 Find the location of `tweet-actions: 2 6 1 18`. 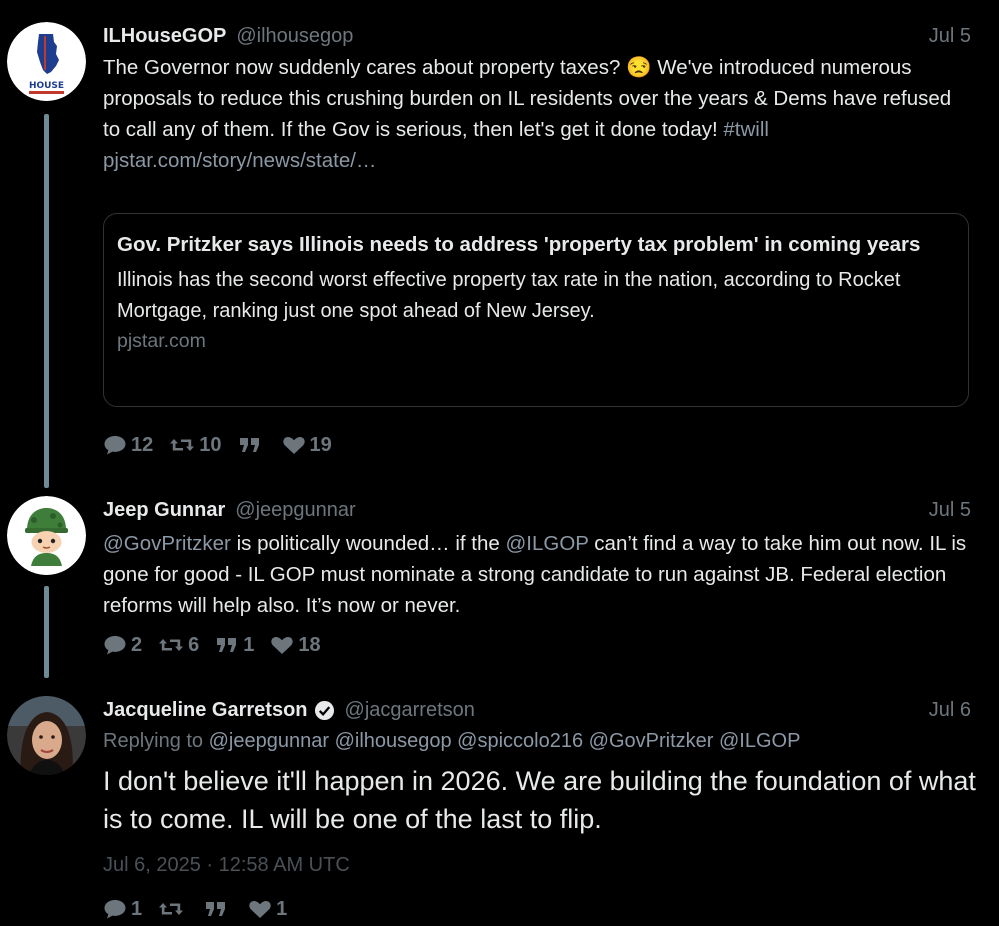

tweet-actions: 2 6 1 18 is located at coordinates (220, 645).